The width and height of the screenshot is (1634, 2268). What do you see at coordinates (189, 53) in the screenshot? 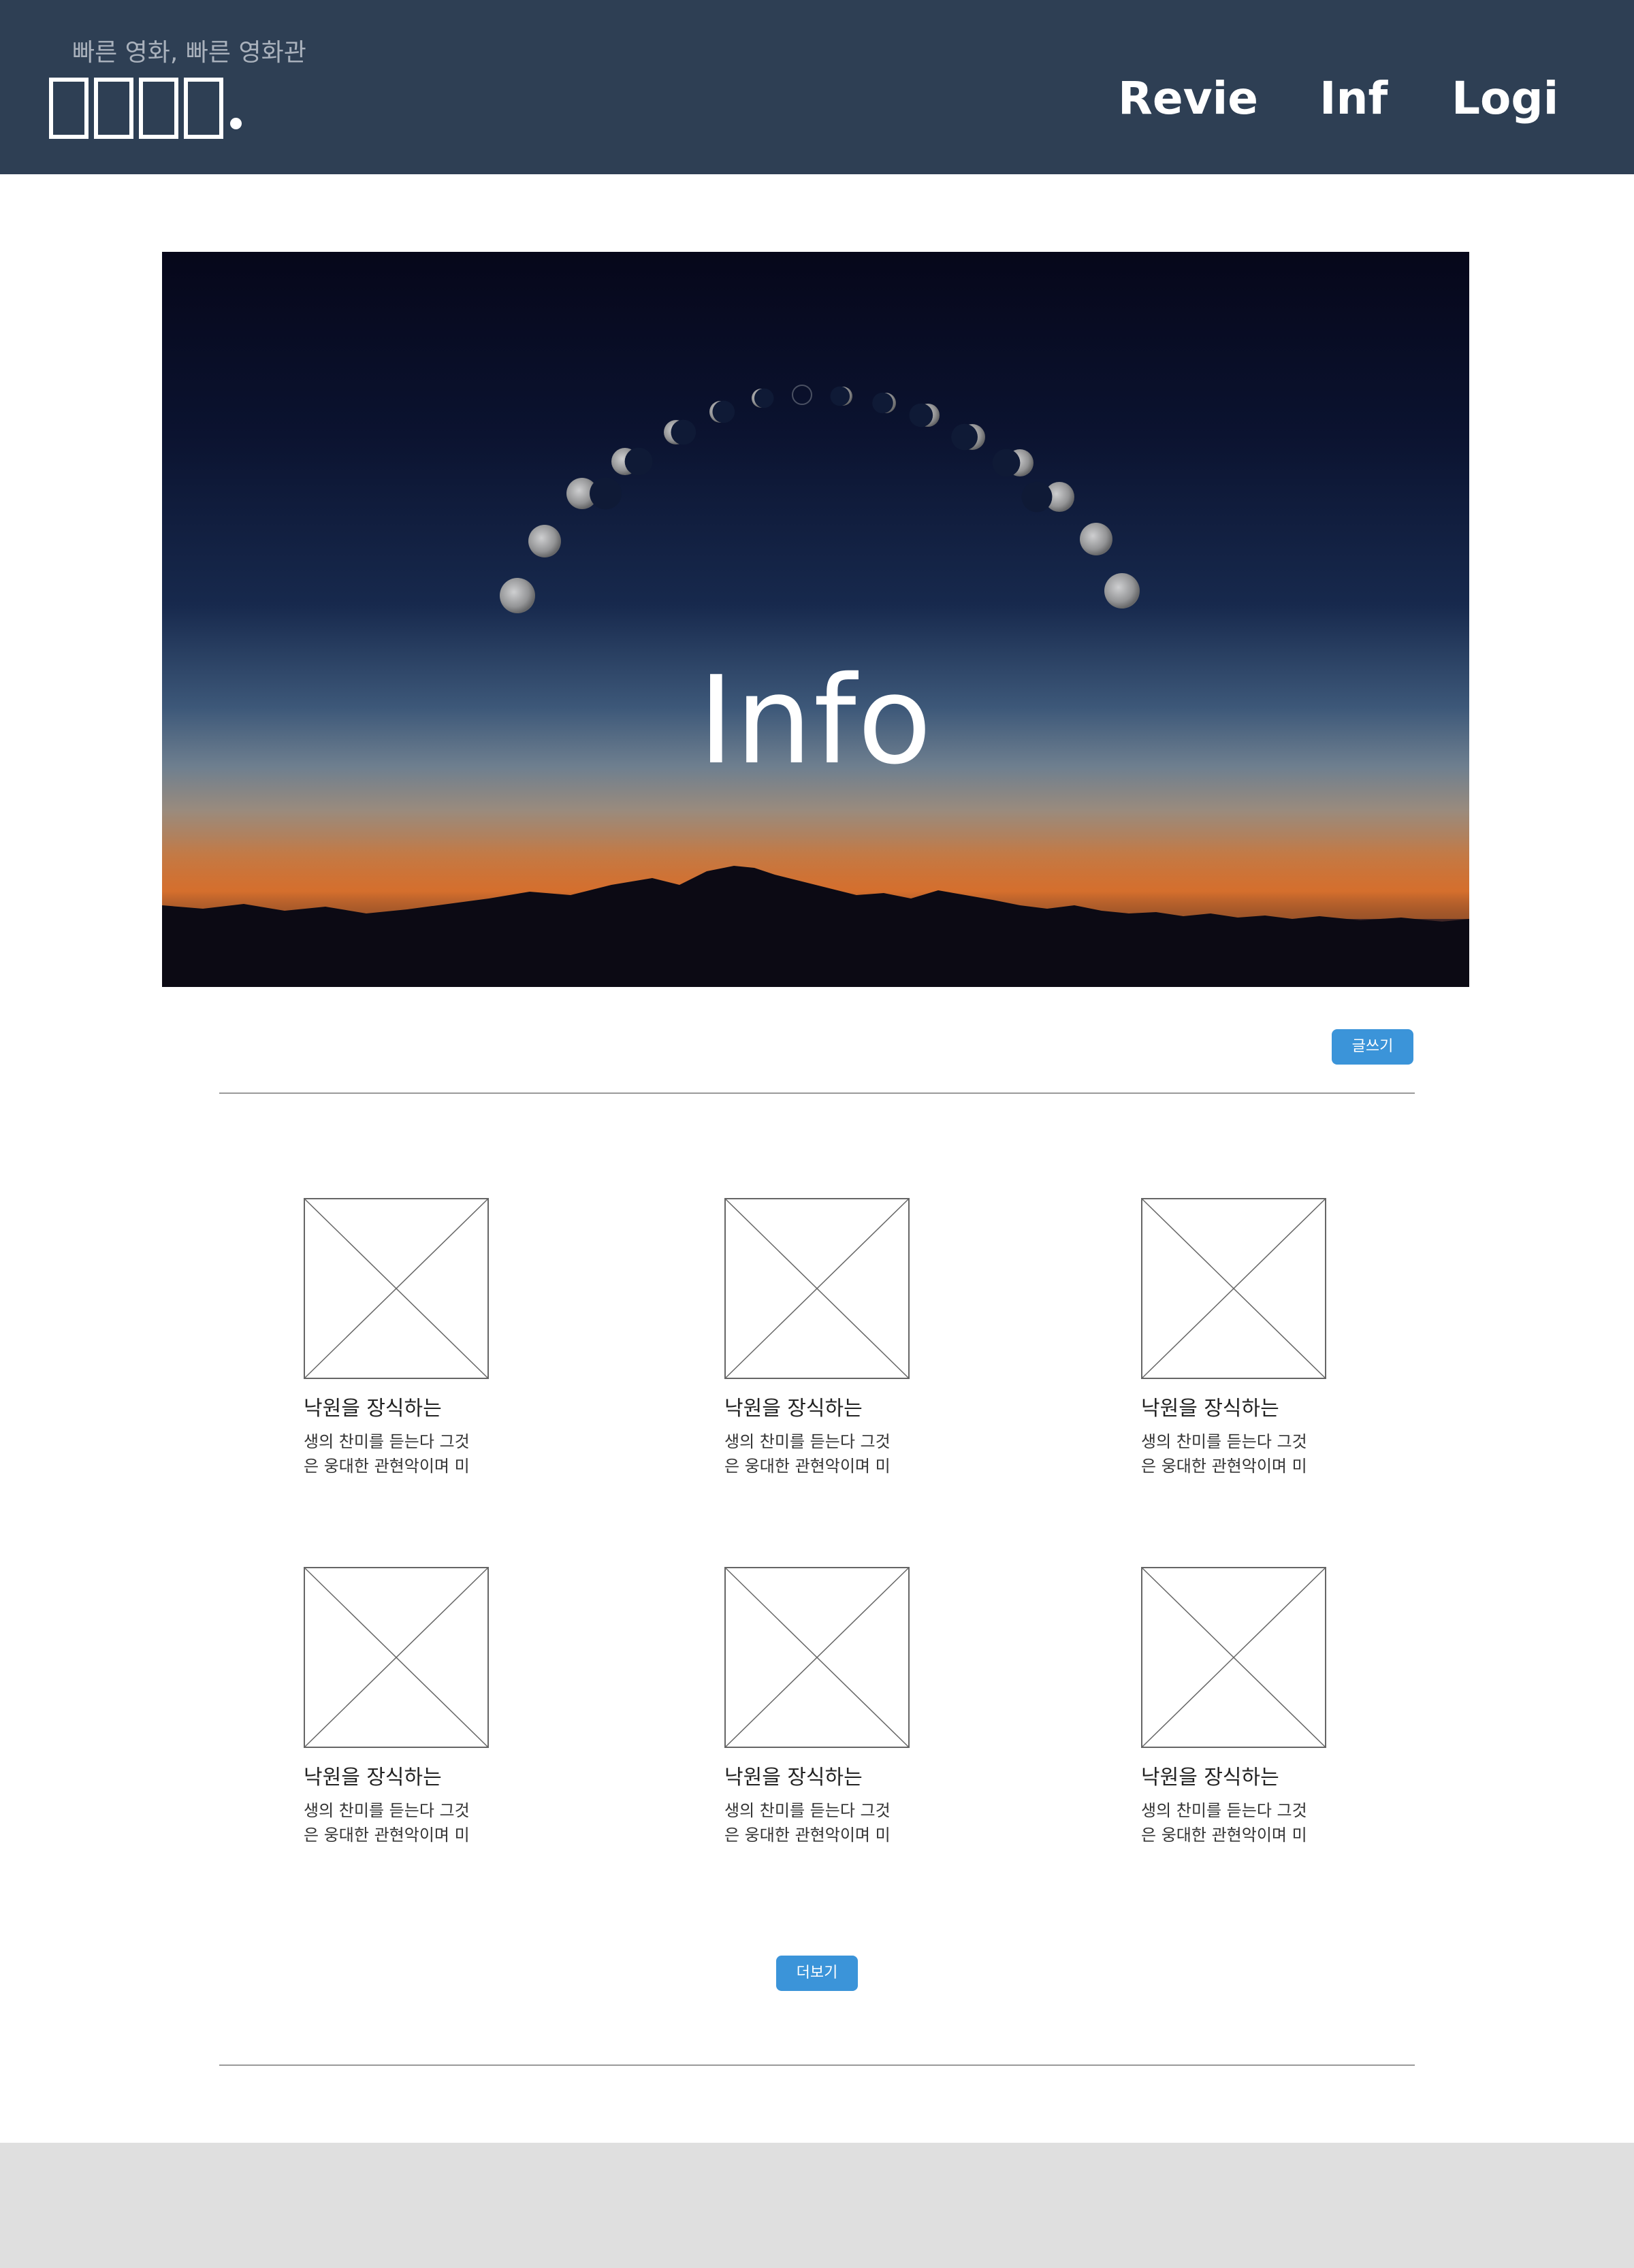
I see `brand-tagline: 빠른 영화, 빠른 영화관` at bounding box center [189, 53].